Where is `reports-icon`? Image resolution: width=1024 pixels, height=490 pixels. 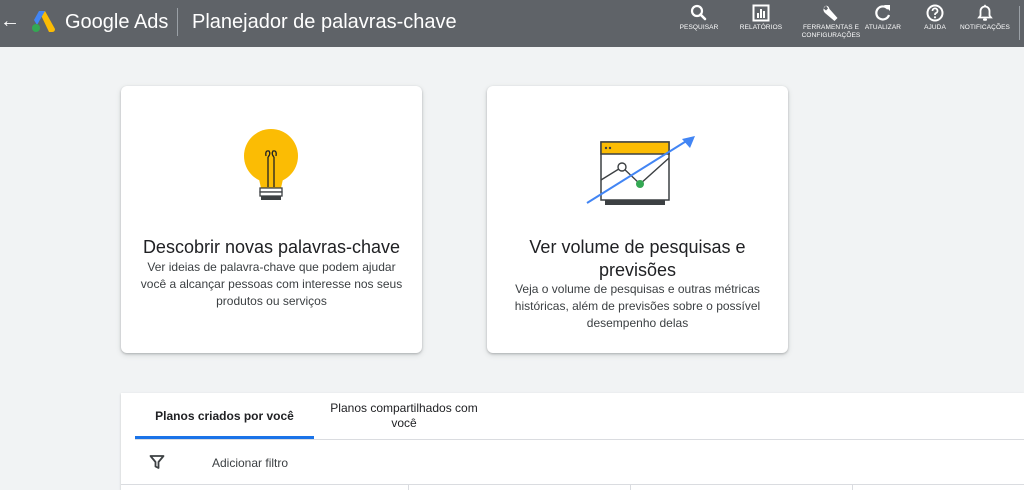
reports-icon is located at coordinates (761, 13).